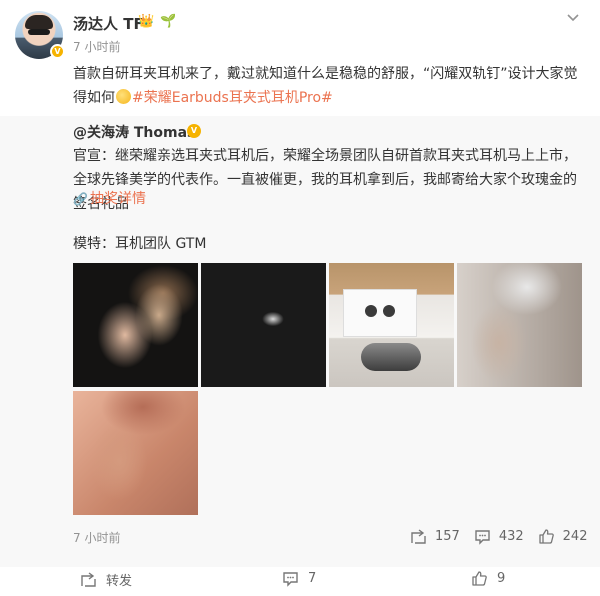 This screenshot has width=600, height=596. What do you see at coordinates (447, 536) in the screenshot?
I see `repost-forward-count: 157` at bounding box center [447, 536].